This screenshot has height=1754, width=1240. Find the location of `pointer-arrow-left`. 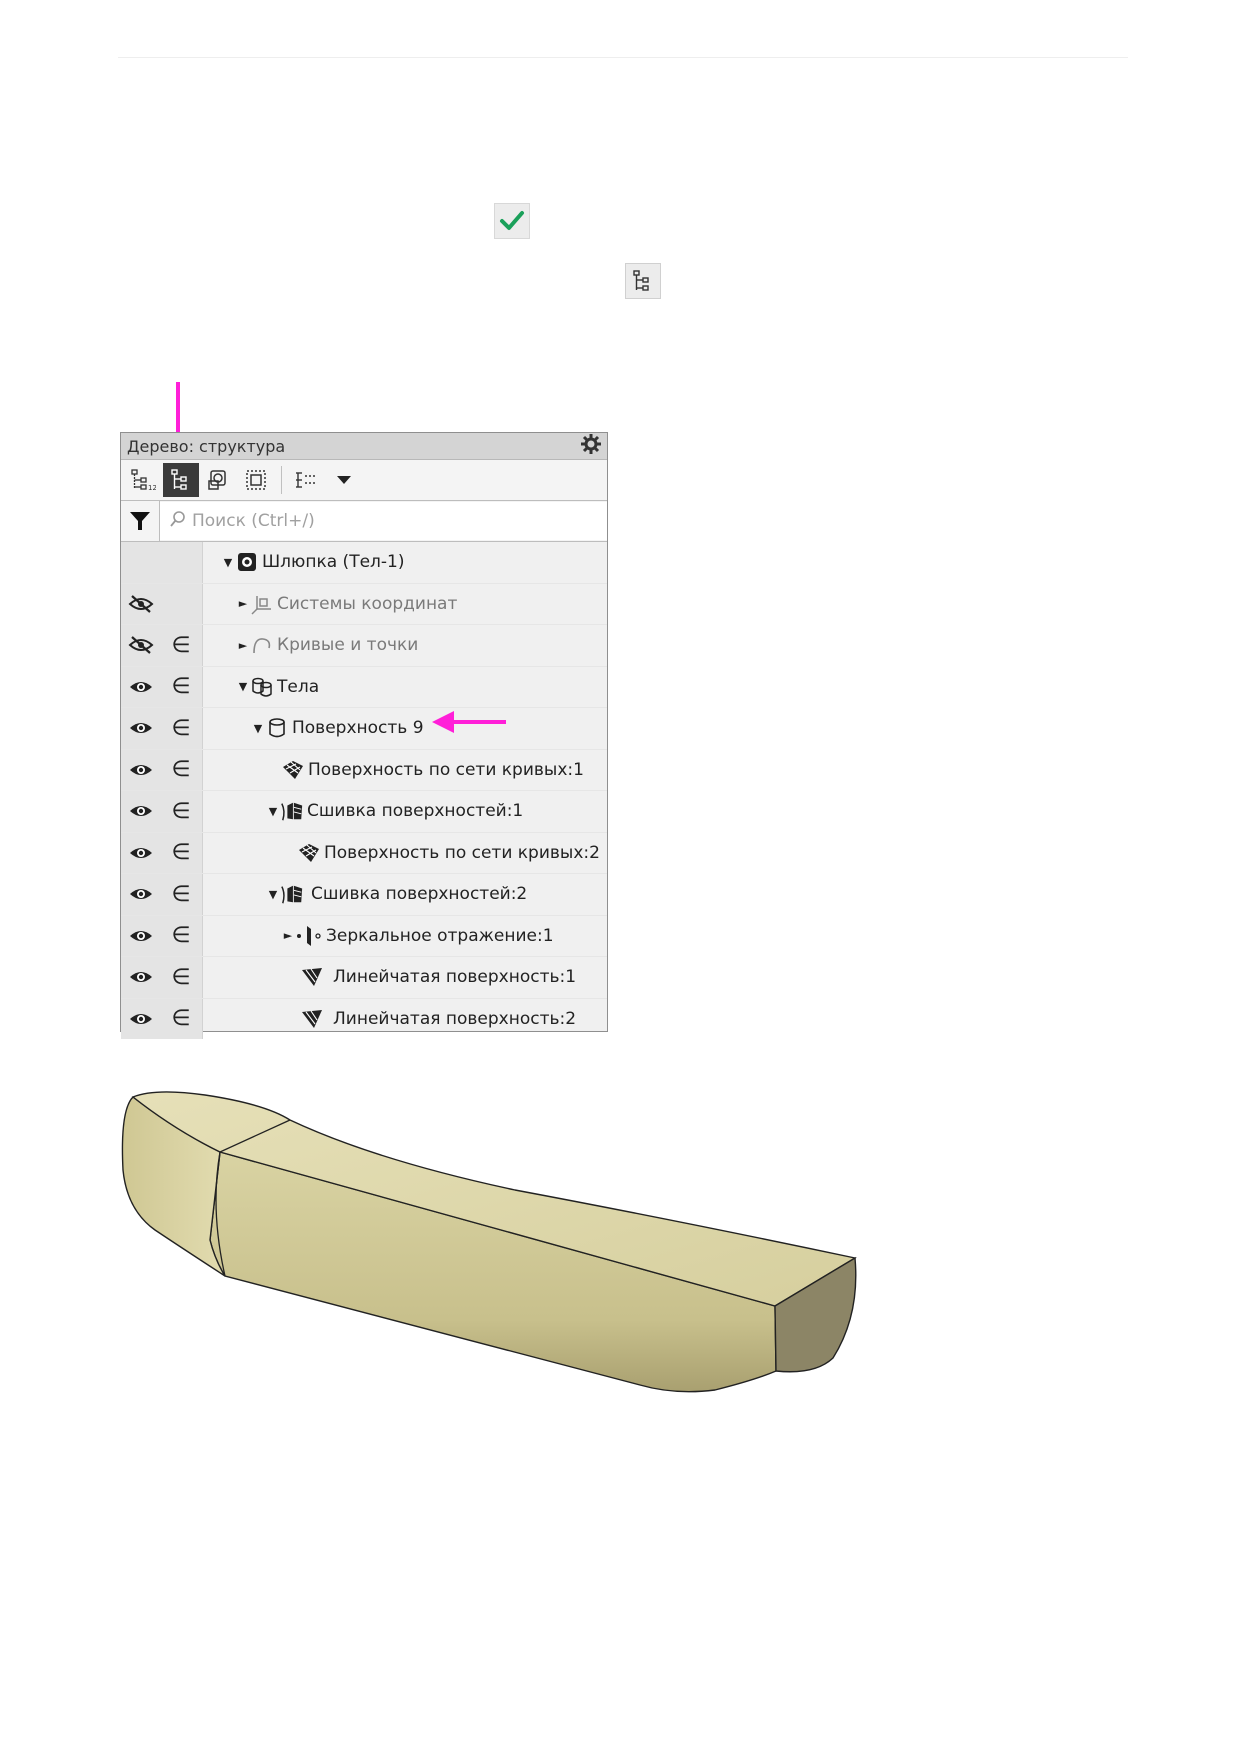

pointer-arrow-left is located at coordinates (469, 722).